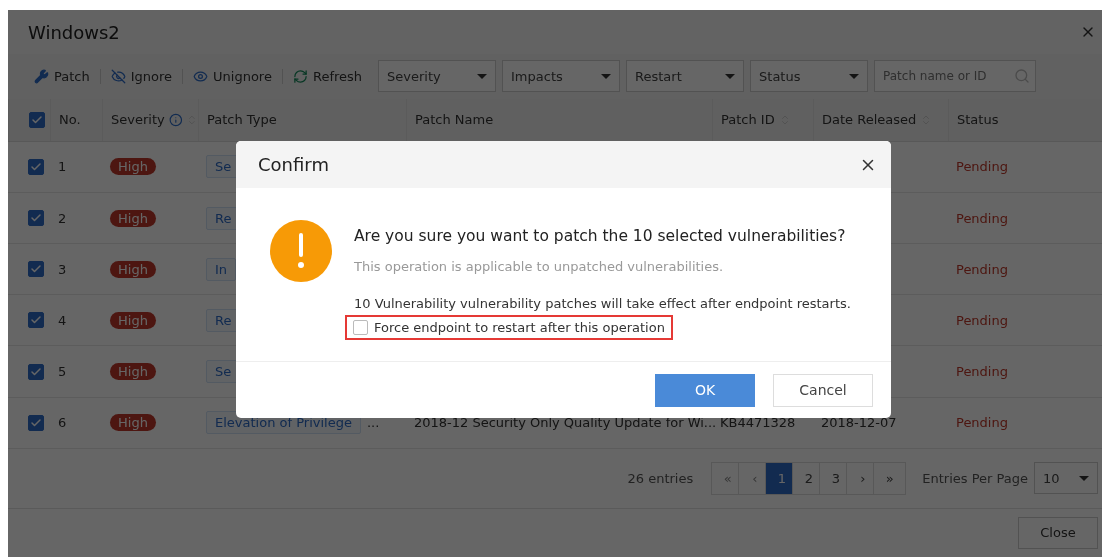 The width and height of the screenshot is (1102, 557). What do you see at coordinates (70, 120) in the screenshot?
I see `column-header: No.` at bounding box center [70, 120].